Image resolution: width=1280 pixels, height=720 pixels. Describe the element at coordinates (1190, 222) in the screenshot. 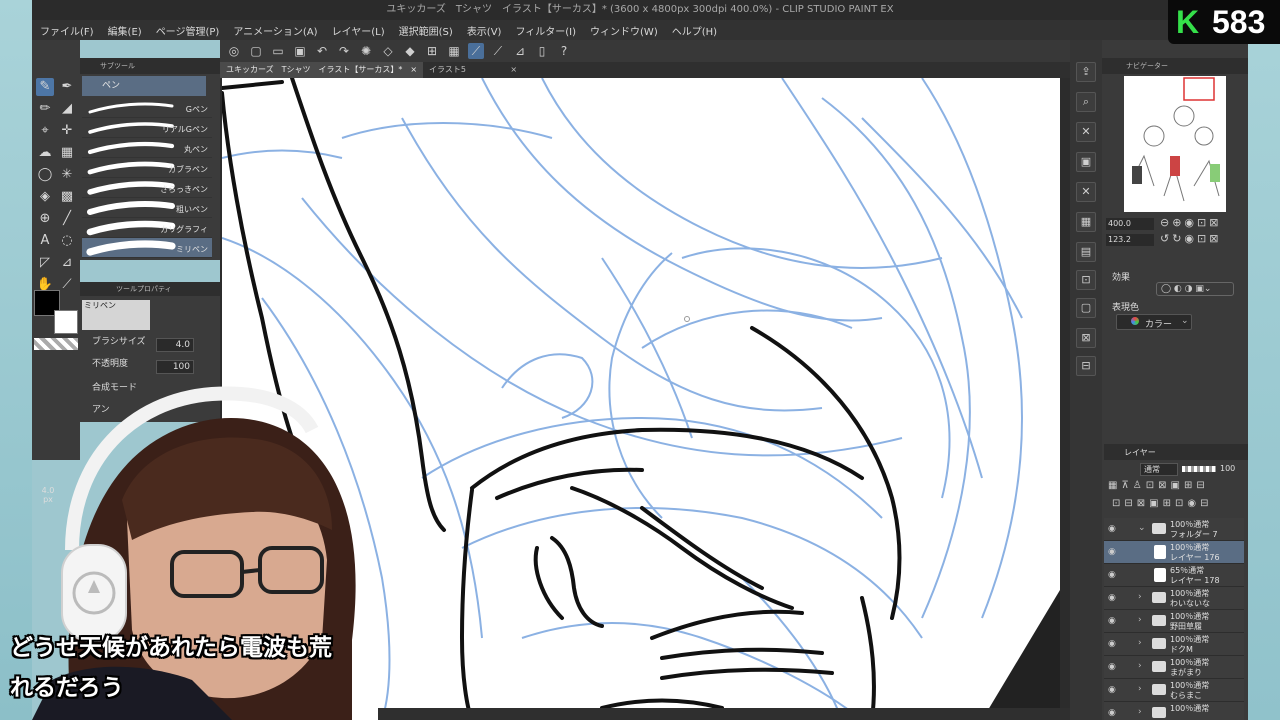

I see `zoom-controls: ⊖⊕◉⊡⊠` at that location.